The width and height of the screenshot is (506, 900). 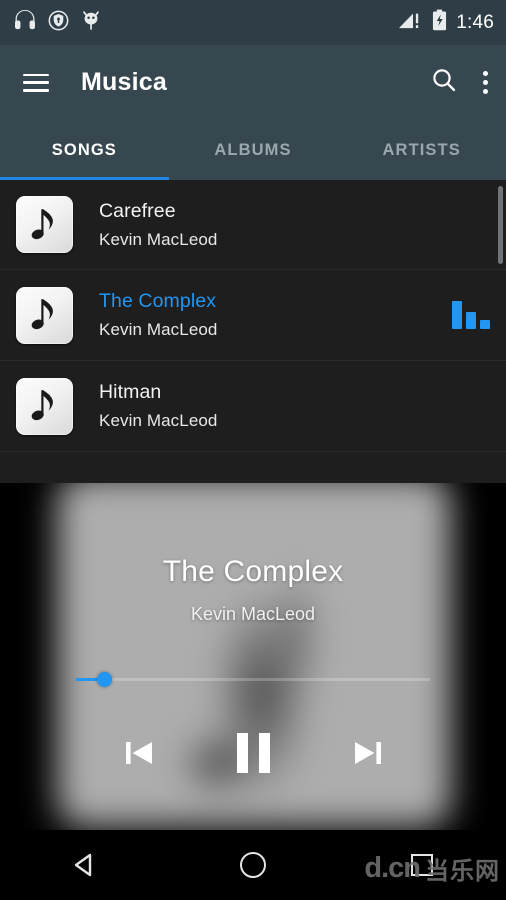 I want to click on tab-albums: ALBUMS, so click(x=253, y=150).